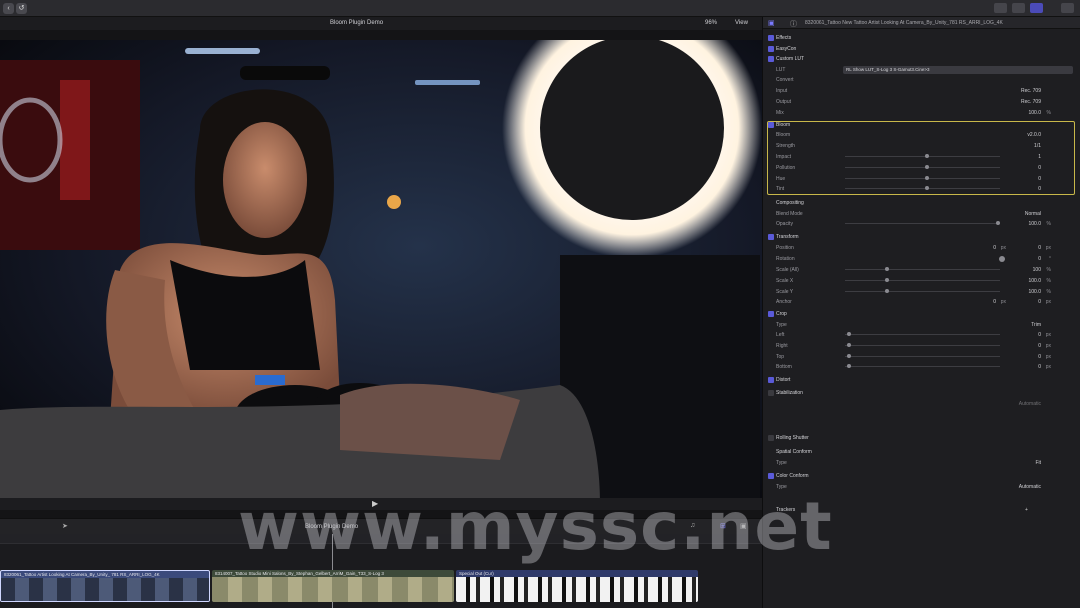 This screenshot has width=1080, height=608. I want to click on distort-label: Distort, so click(783, 380).